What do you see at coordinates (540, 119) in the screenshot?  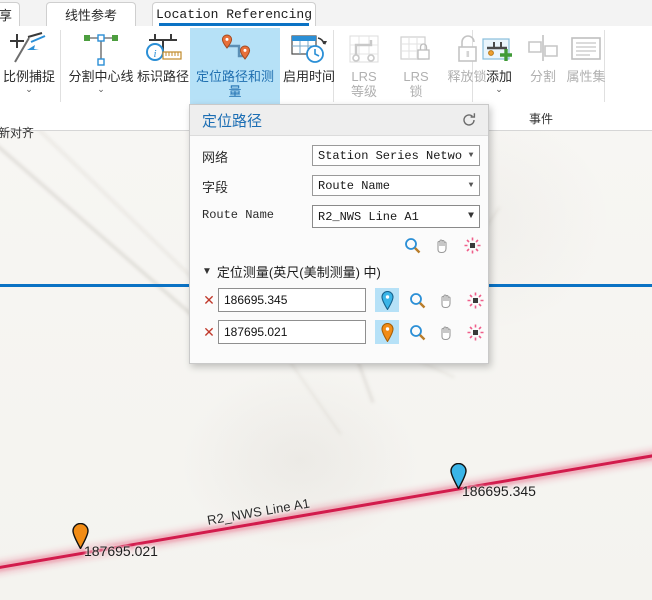 I see `ribbon-group-label-events: 事件` at bounding box center [540, 119].